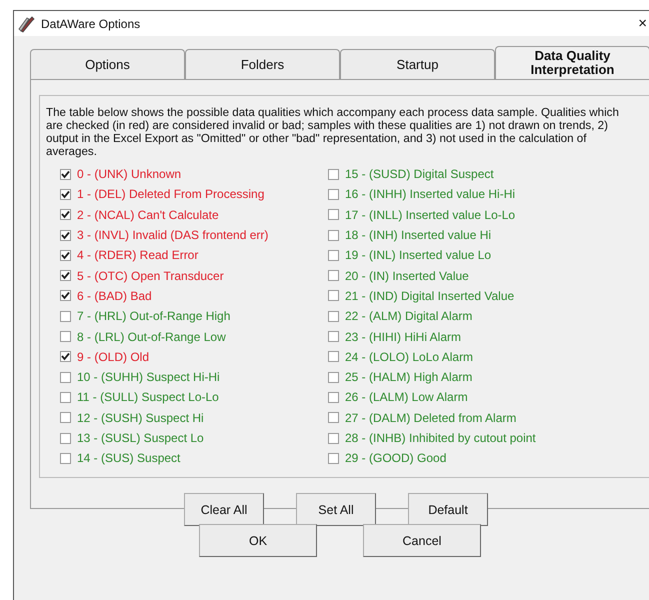 The width and height of the screenshot is (649, 600). I want to click on quality-label: 26 - (LALM) Low Alarm, so click(406, 397).